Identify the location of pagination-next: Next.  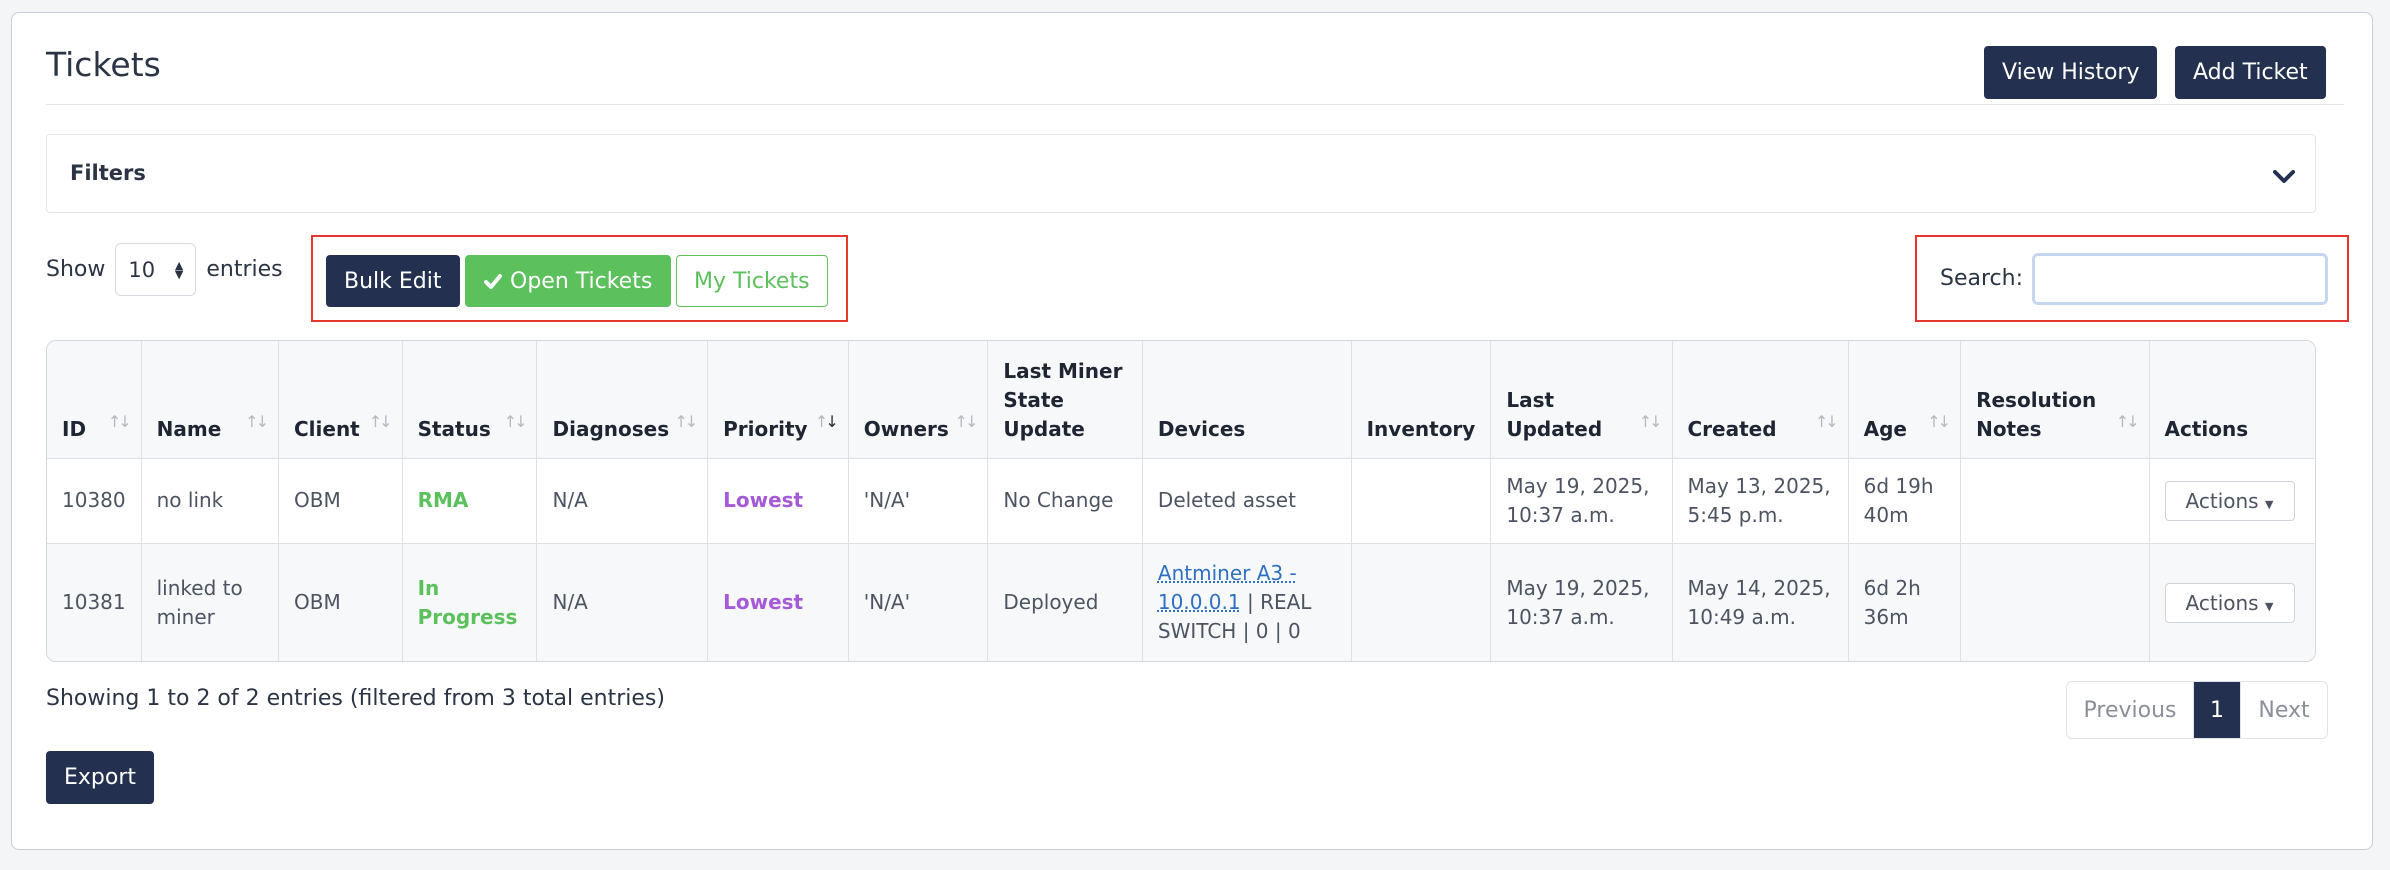
(2284, 710).